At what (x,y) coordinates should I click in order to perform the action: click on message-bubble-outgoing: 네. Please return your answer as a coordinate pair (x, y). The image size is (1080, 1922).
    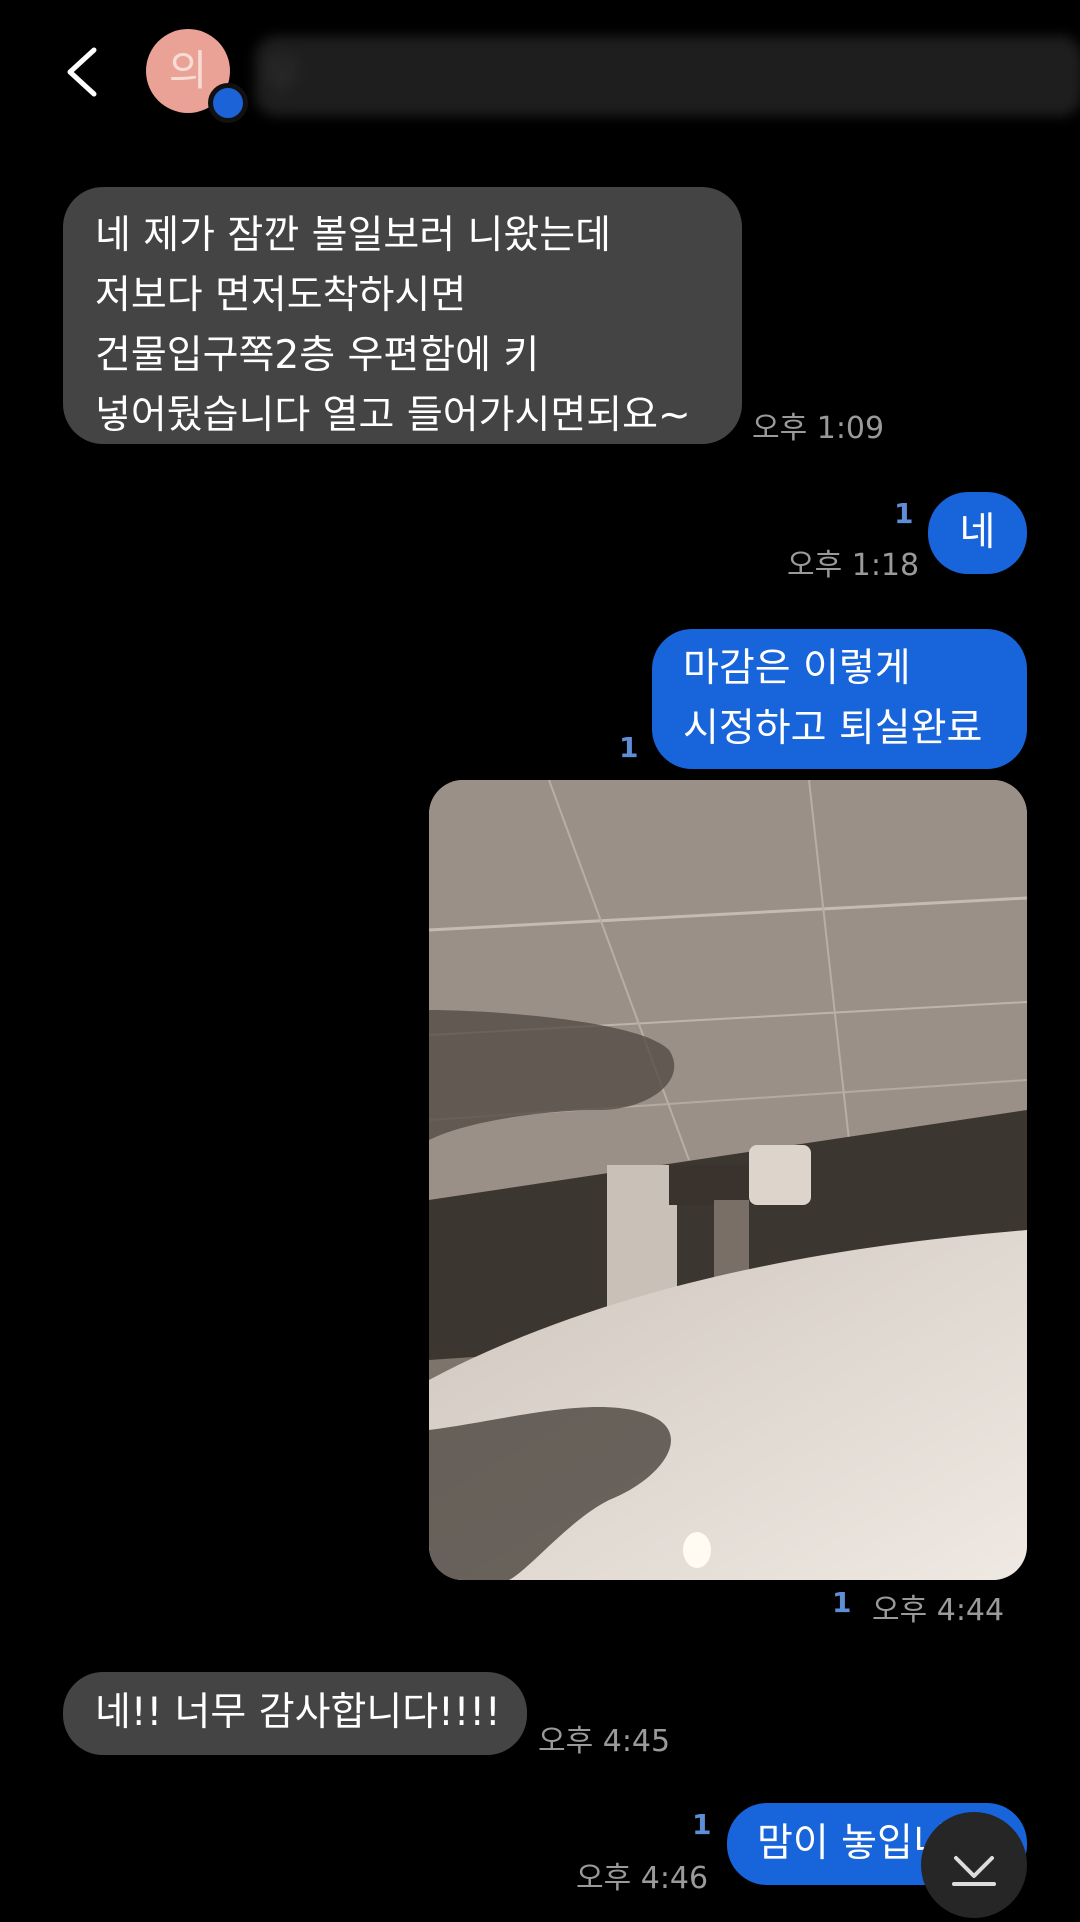
    Looking at the image, I should click on (977, 533).